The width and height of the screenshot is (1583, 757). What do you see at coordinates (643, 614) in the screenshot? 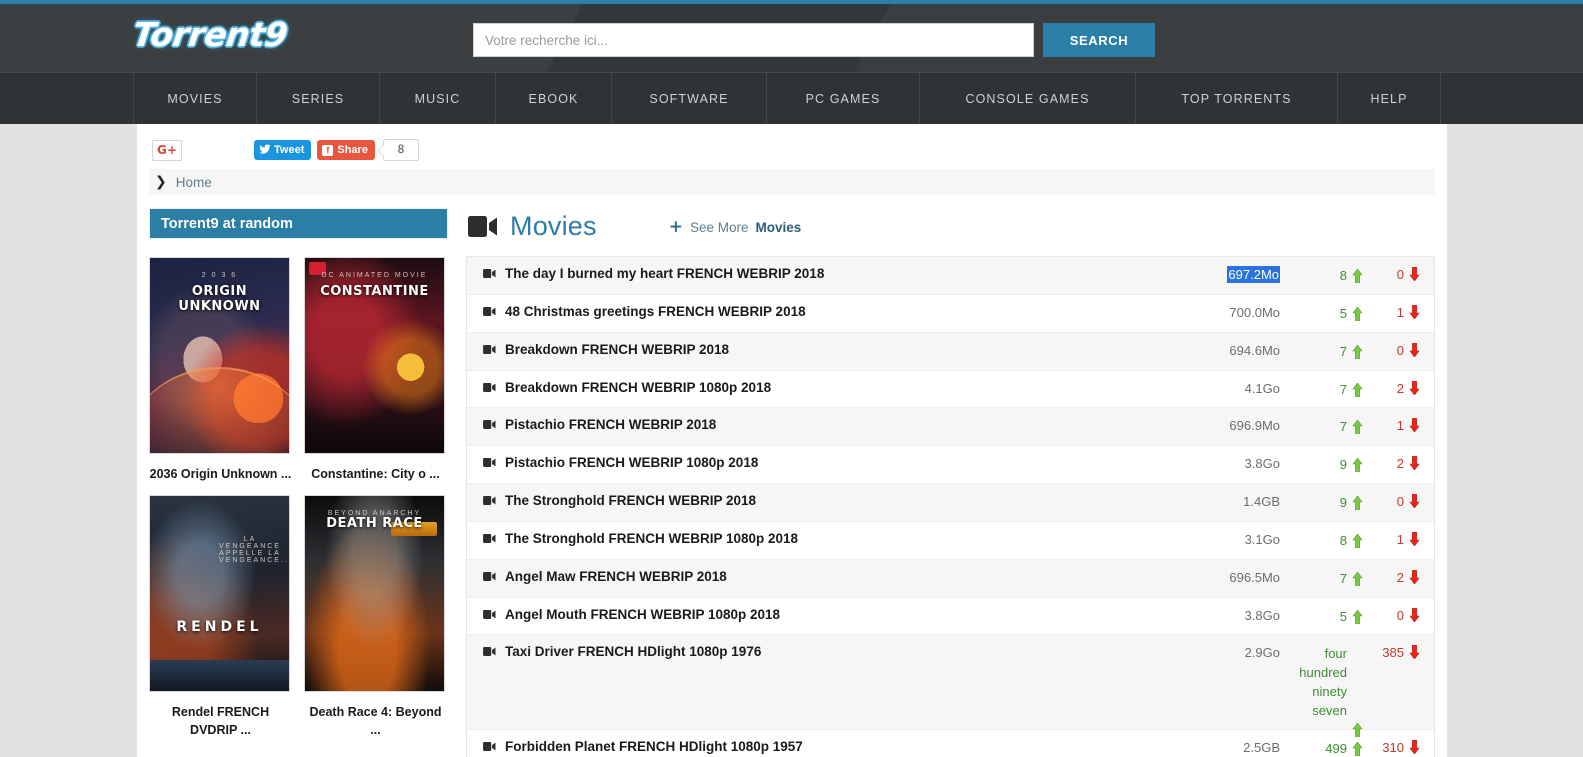
I see `torrent-title: Angel Mouth FRENCH WEBRIP 1080p 2018` at bounding box center [643, 614].